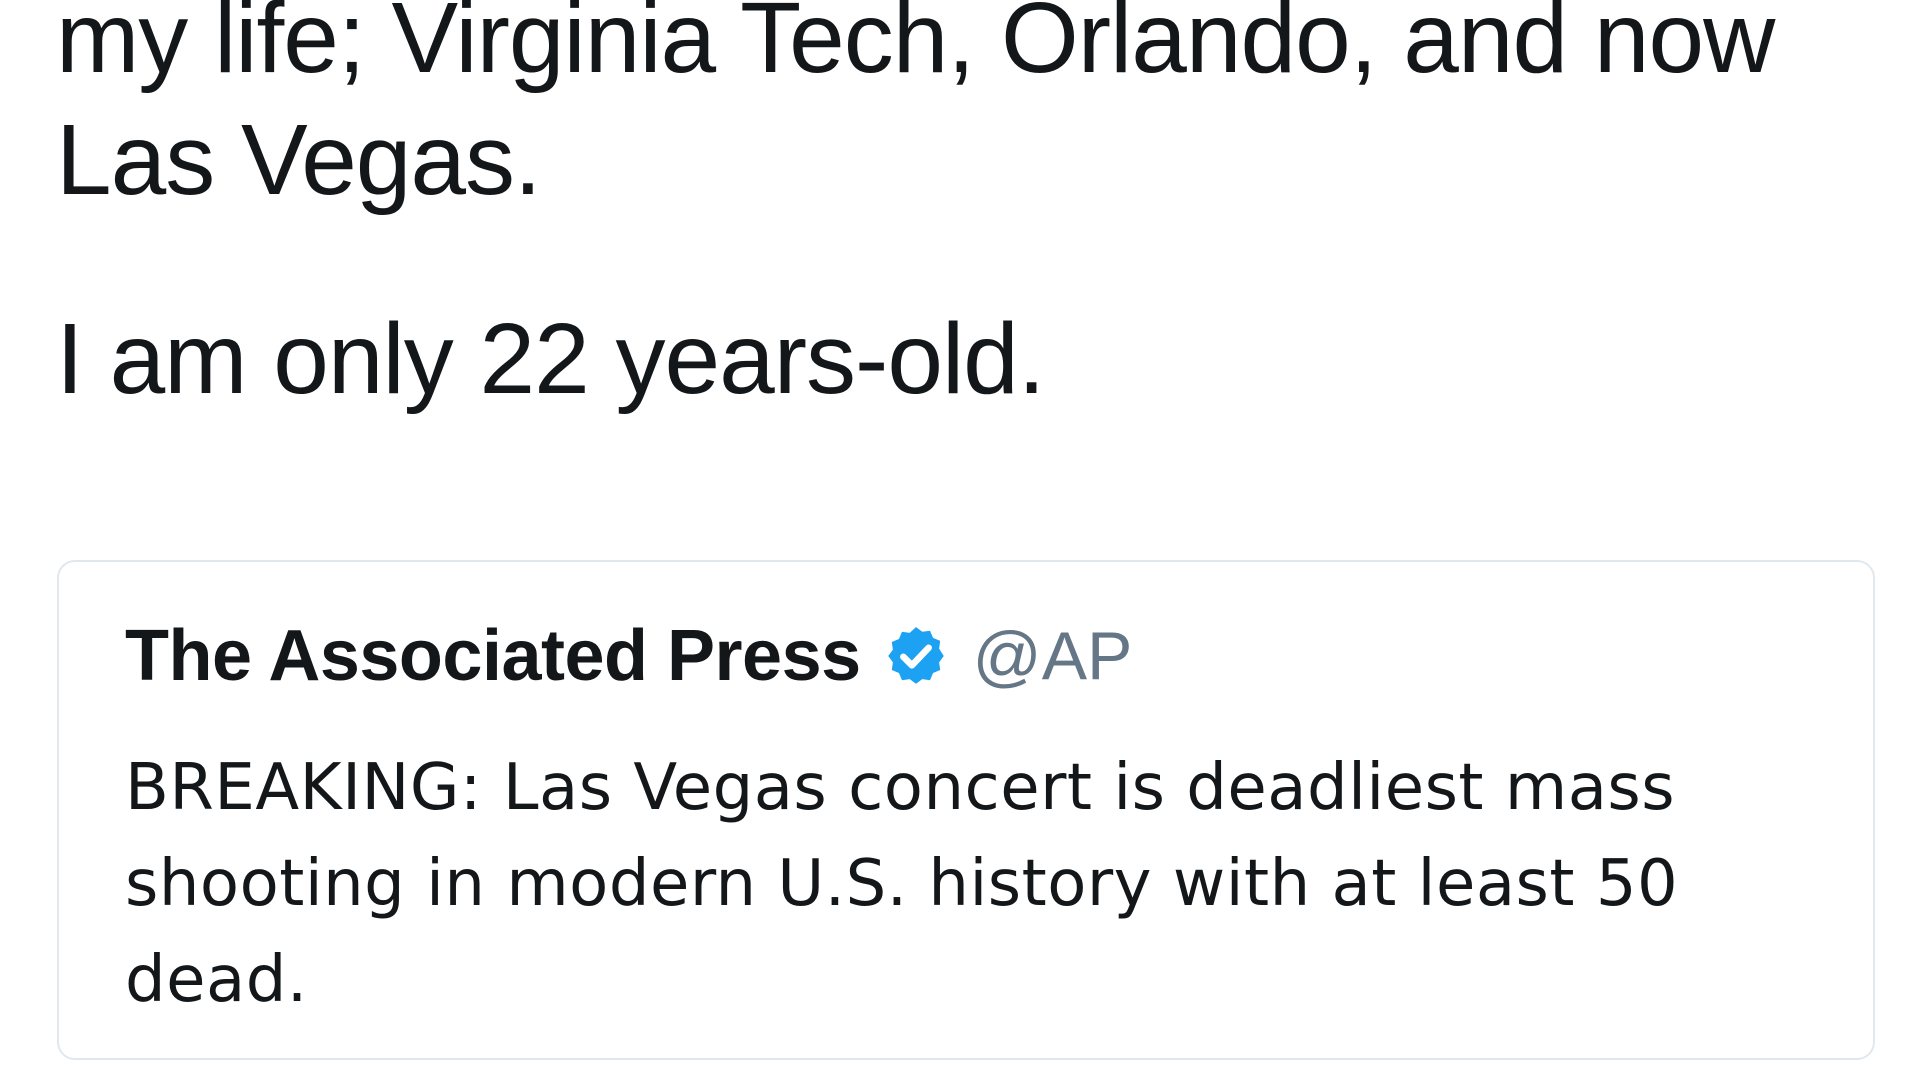 This screenshot has width=1920, height=1080. I want to click on quoted-author-handle: @AP, so click(1053, 656).